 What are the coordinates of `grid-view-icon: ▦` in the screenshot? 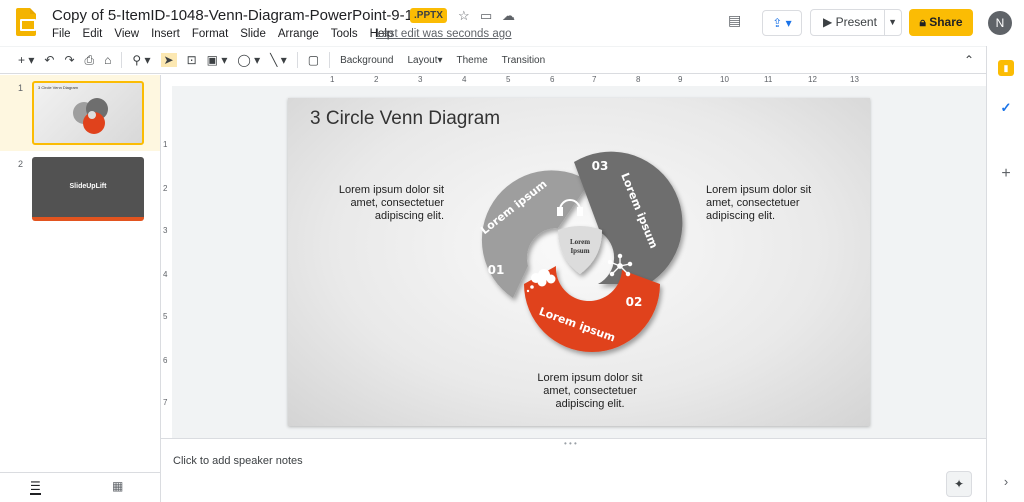 It's located at (117, 486).